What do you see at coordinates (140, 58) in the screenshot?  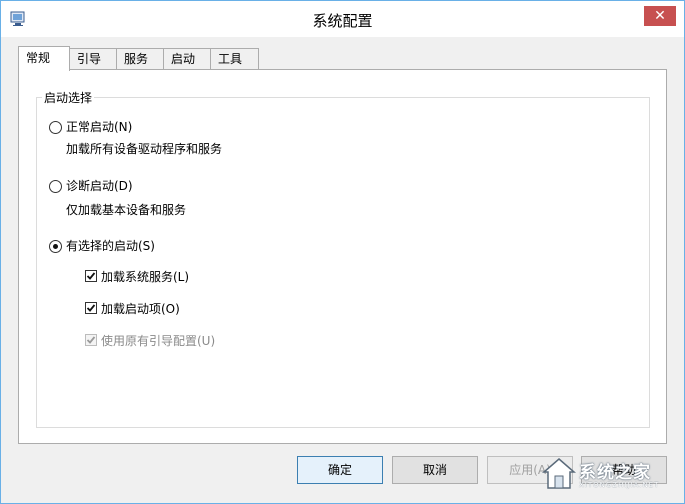 I see `tab-services: 服务` at bounding box center [140, 58].